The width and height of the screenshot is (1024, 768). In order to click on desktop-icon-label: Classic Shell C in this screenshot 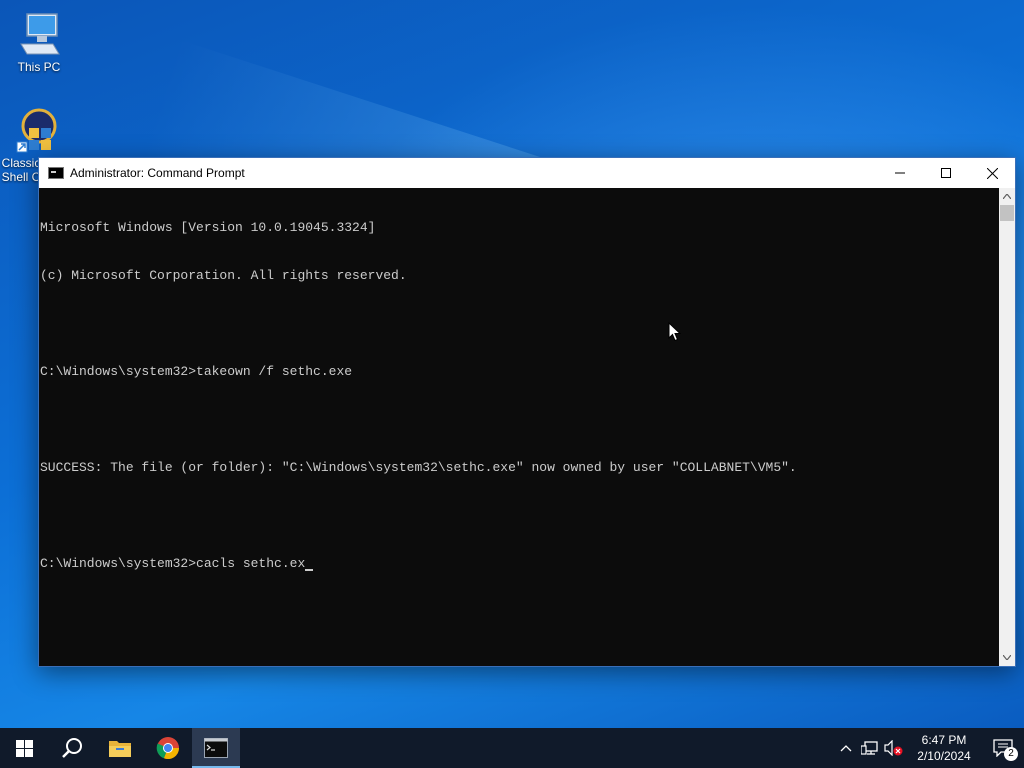, I will do `click(21, 170)`.